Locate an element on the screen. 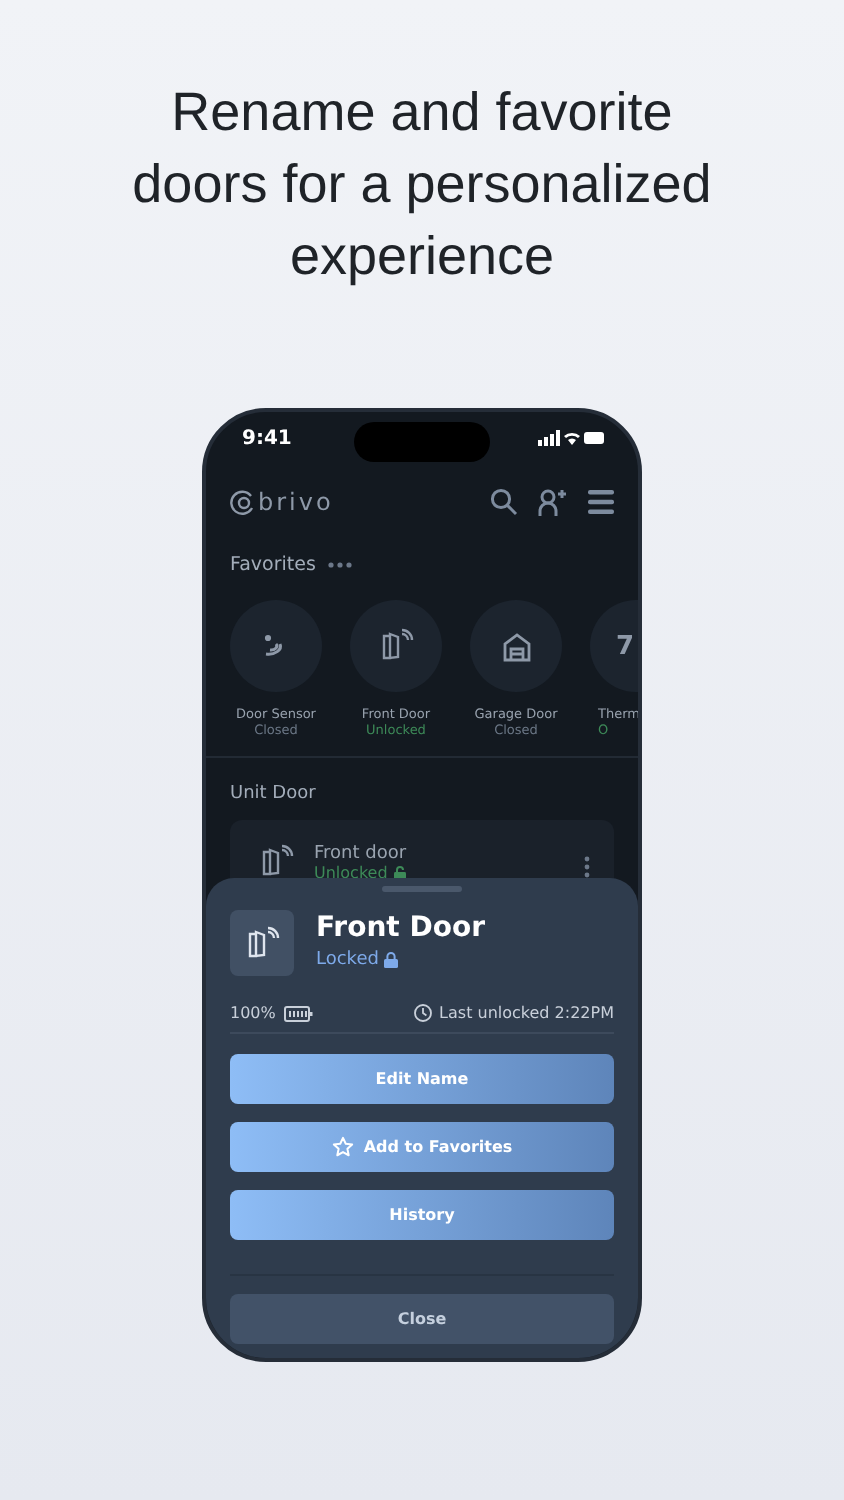 This screenshot has height=1500, width=844. logo-text: brivo is located at coordinates (296, 502).